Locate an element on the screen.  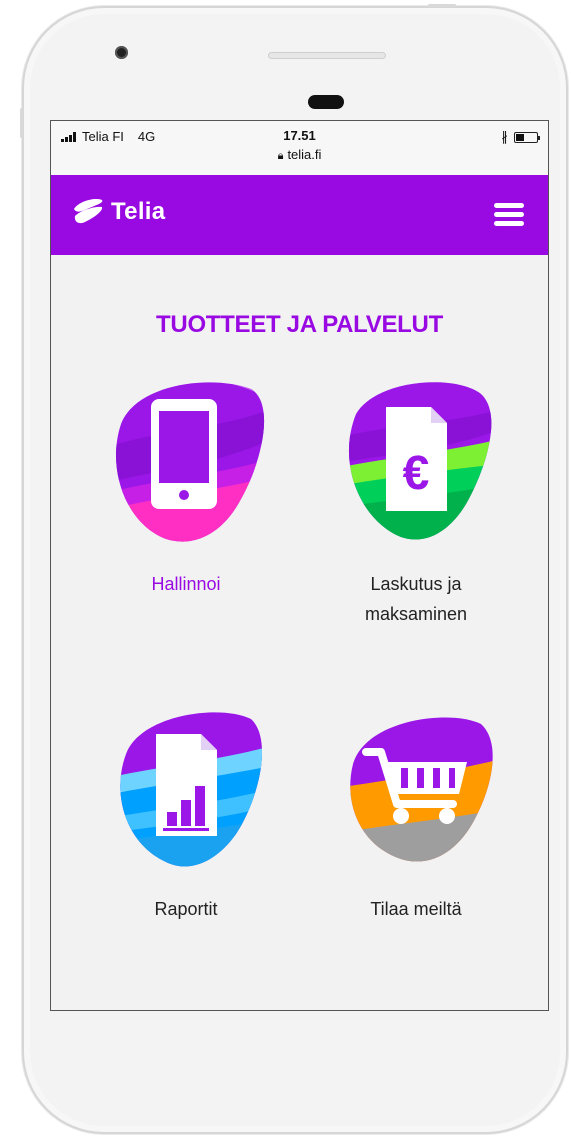
shopping-cart-icon is located at coordinates (421, 789).